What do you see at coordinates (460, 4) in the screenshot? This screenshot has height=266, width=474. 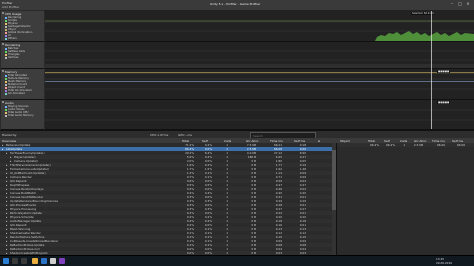 I see `maximize-icon: □` at bounding box center [460, 4].